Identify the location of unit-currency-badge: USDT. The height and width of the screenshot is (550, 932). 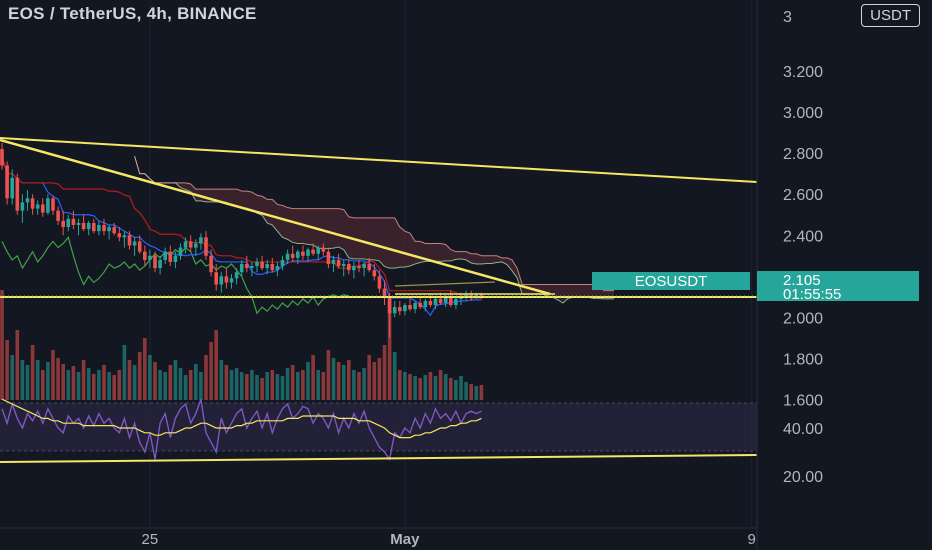
(890, 15).